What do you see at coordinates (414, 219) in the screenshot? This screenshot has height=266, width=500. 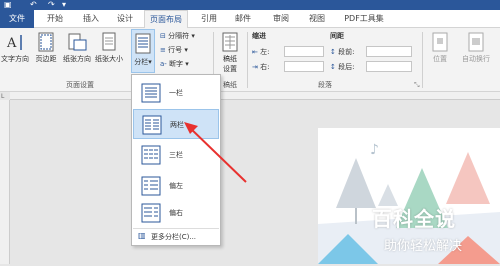 I see `watermark-title: 百科全说` at bounding box center [414, 219].